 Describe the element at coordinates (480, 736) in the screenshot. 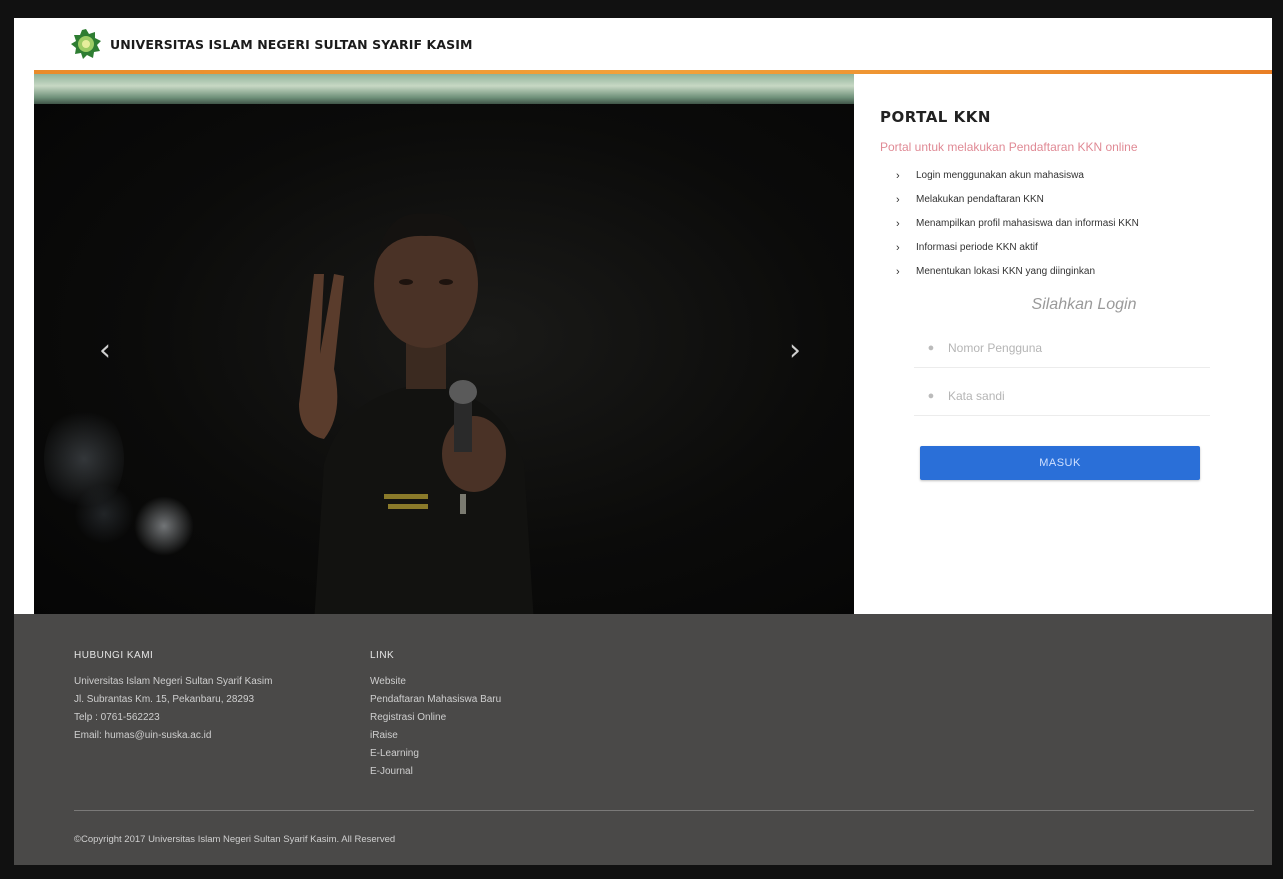

I see `footer-link-iraise: iRaise` at that location.